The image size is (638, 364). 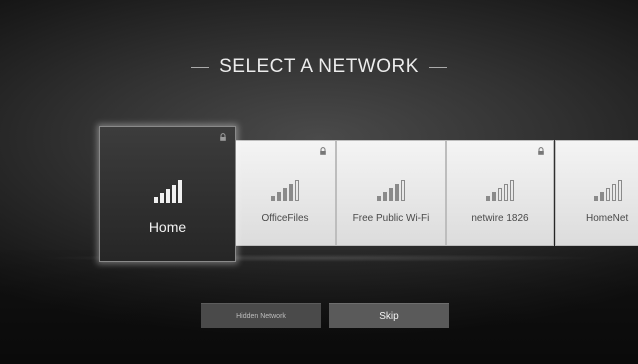 I want to click on network-tile-free-public-wifi: Free Public Wi-Fi, so click(x=391, y=193).